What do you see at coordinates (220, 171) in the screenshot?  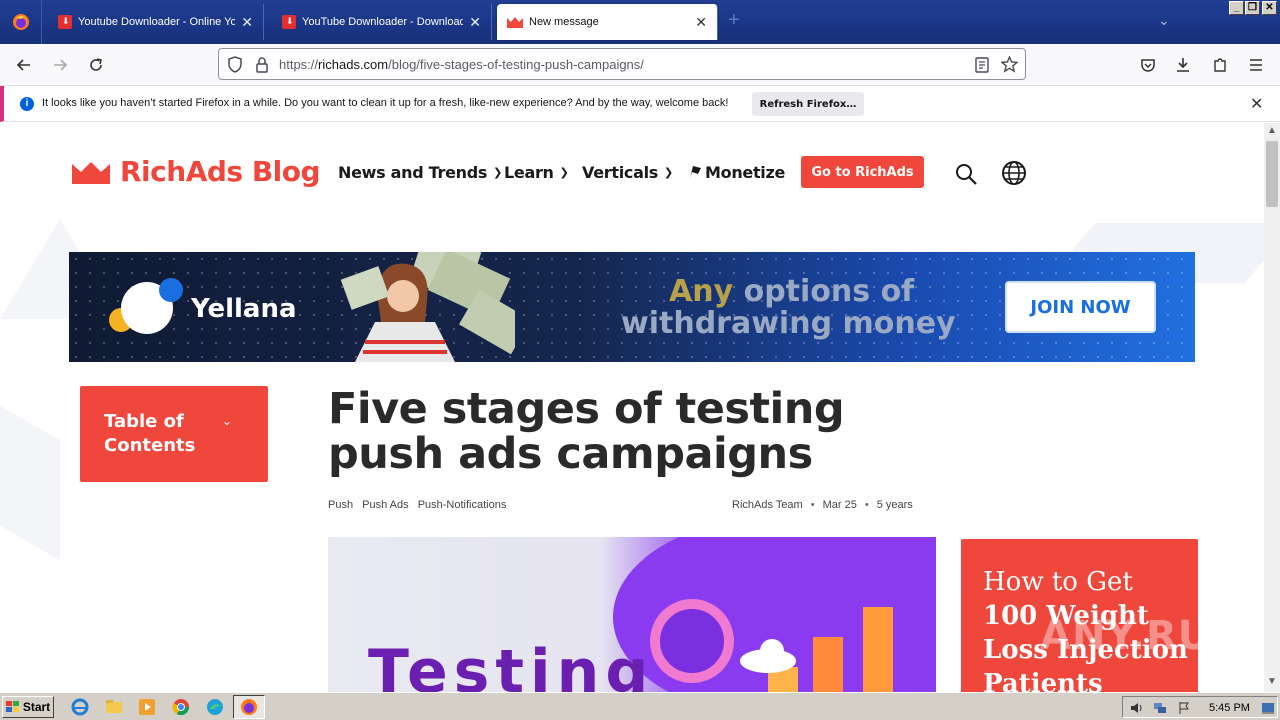 I see `site-logo-text: RichAds Blog` at bounding box center [220, 171].